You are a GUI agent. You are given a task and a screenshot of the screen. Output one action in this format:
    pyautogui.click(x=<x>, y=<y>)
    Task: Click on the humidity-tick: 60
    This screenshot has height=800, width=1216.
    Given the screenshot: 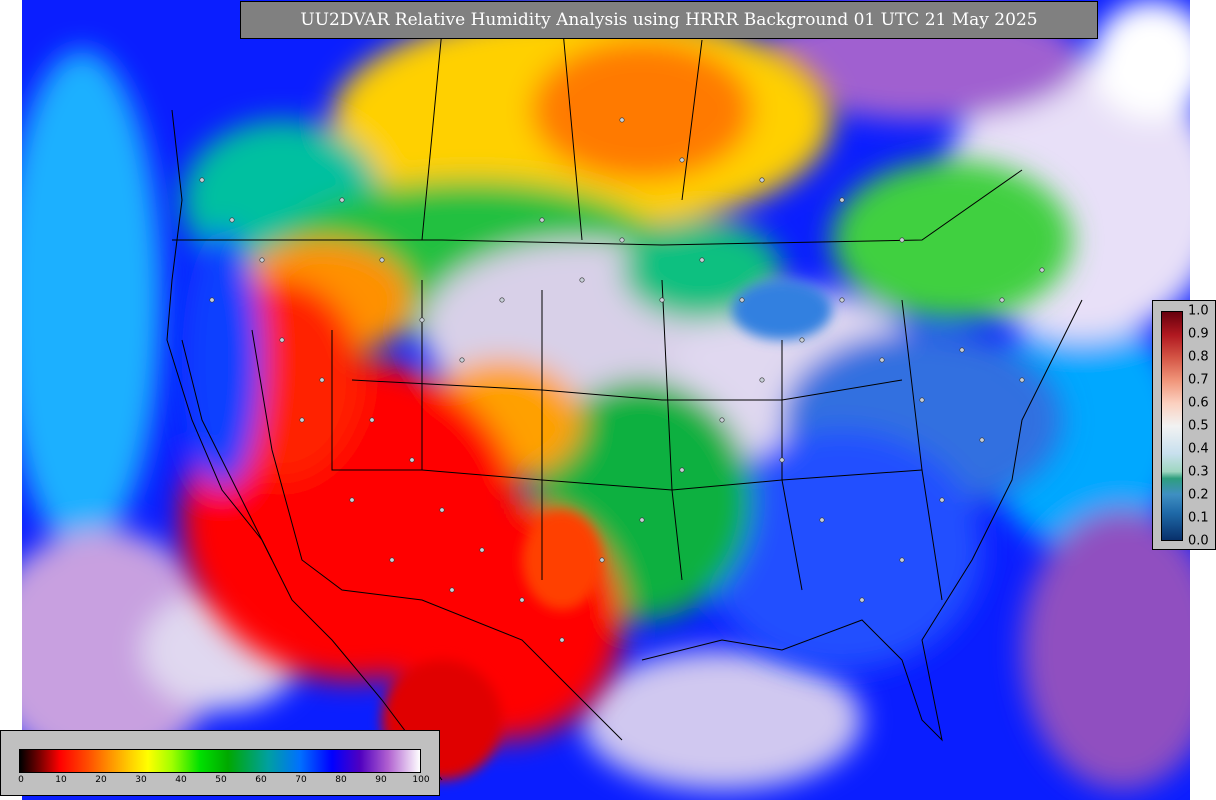 What is the action you would take?
    pyautogui.click(x=261, y=780)
    